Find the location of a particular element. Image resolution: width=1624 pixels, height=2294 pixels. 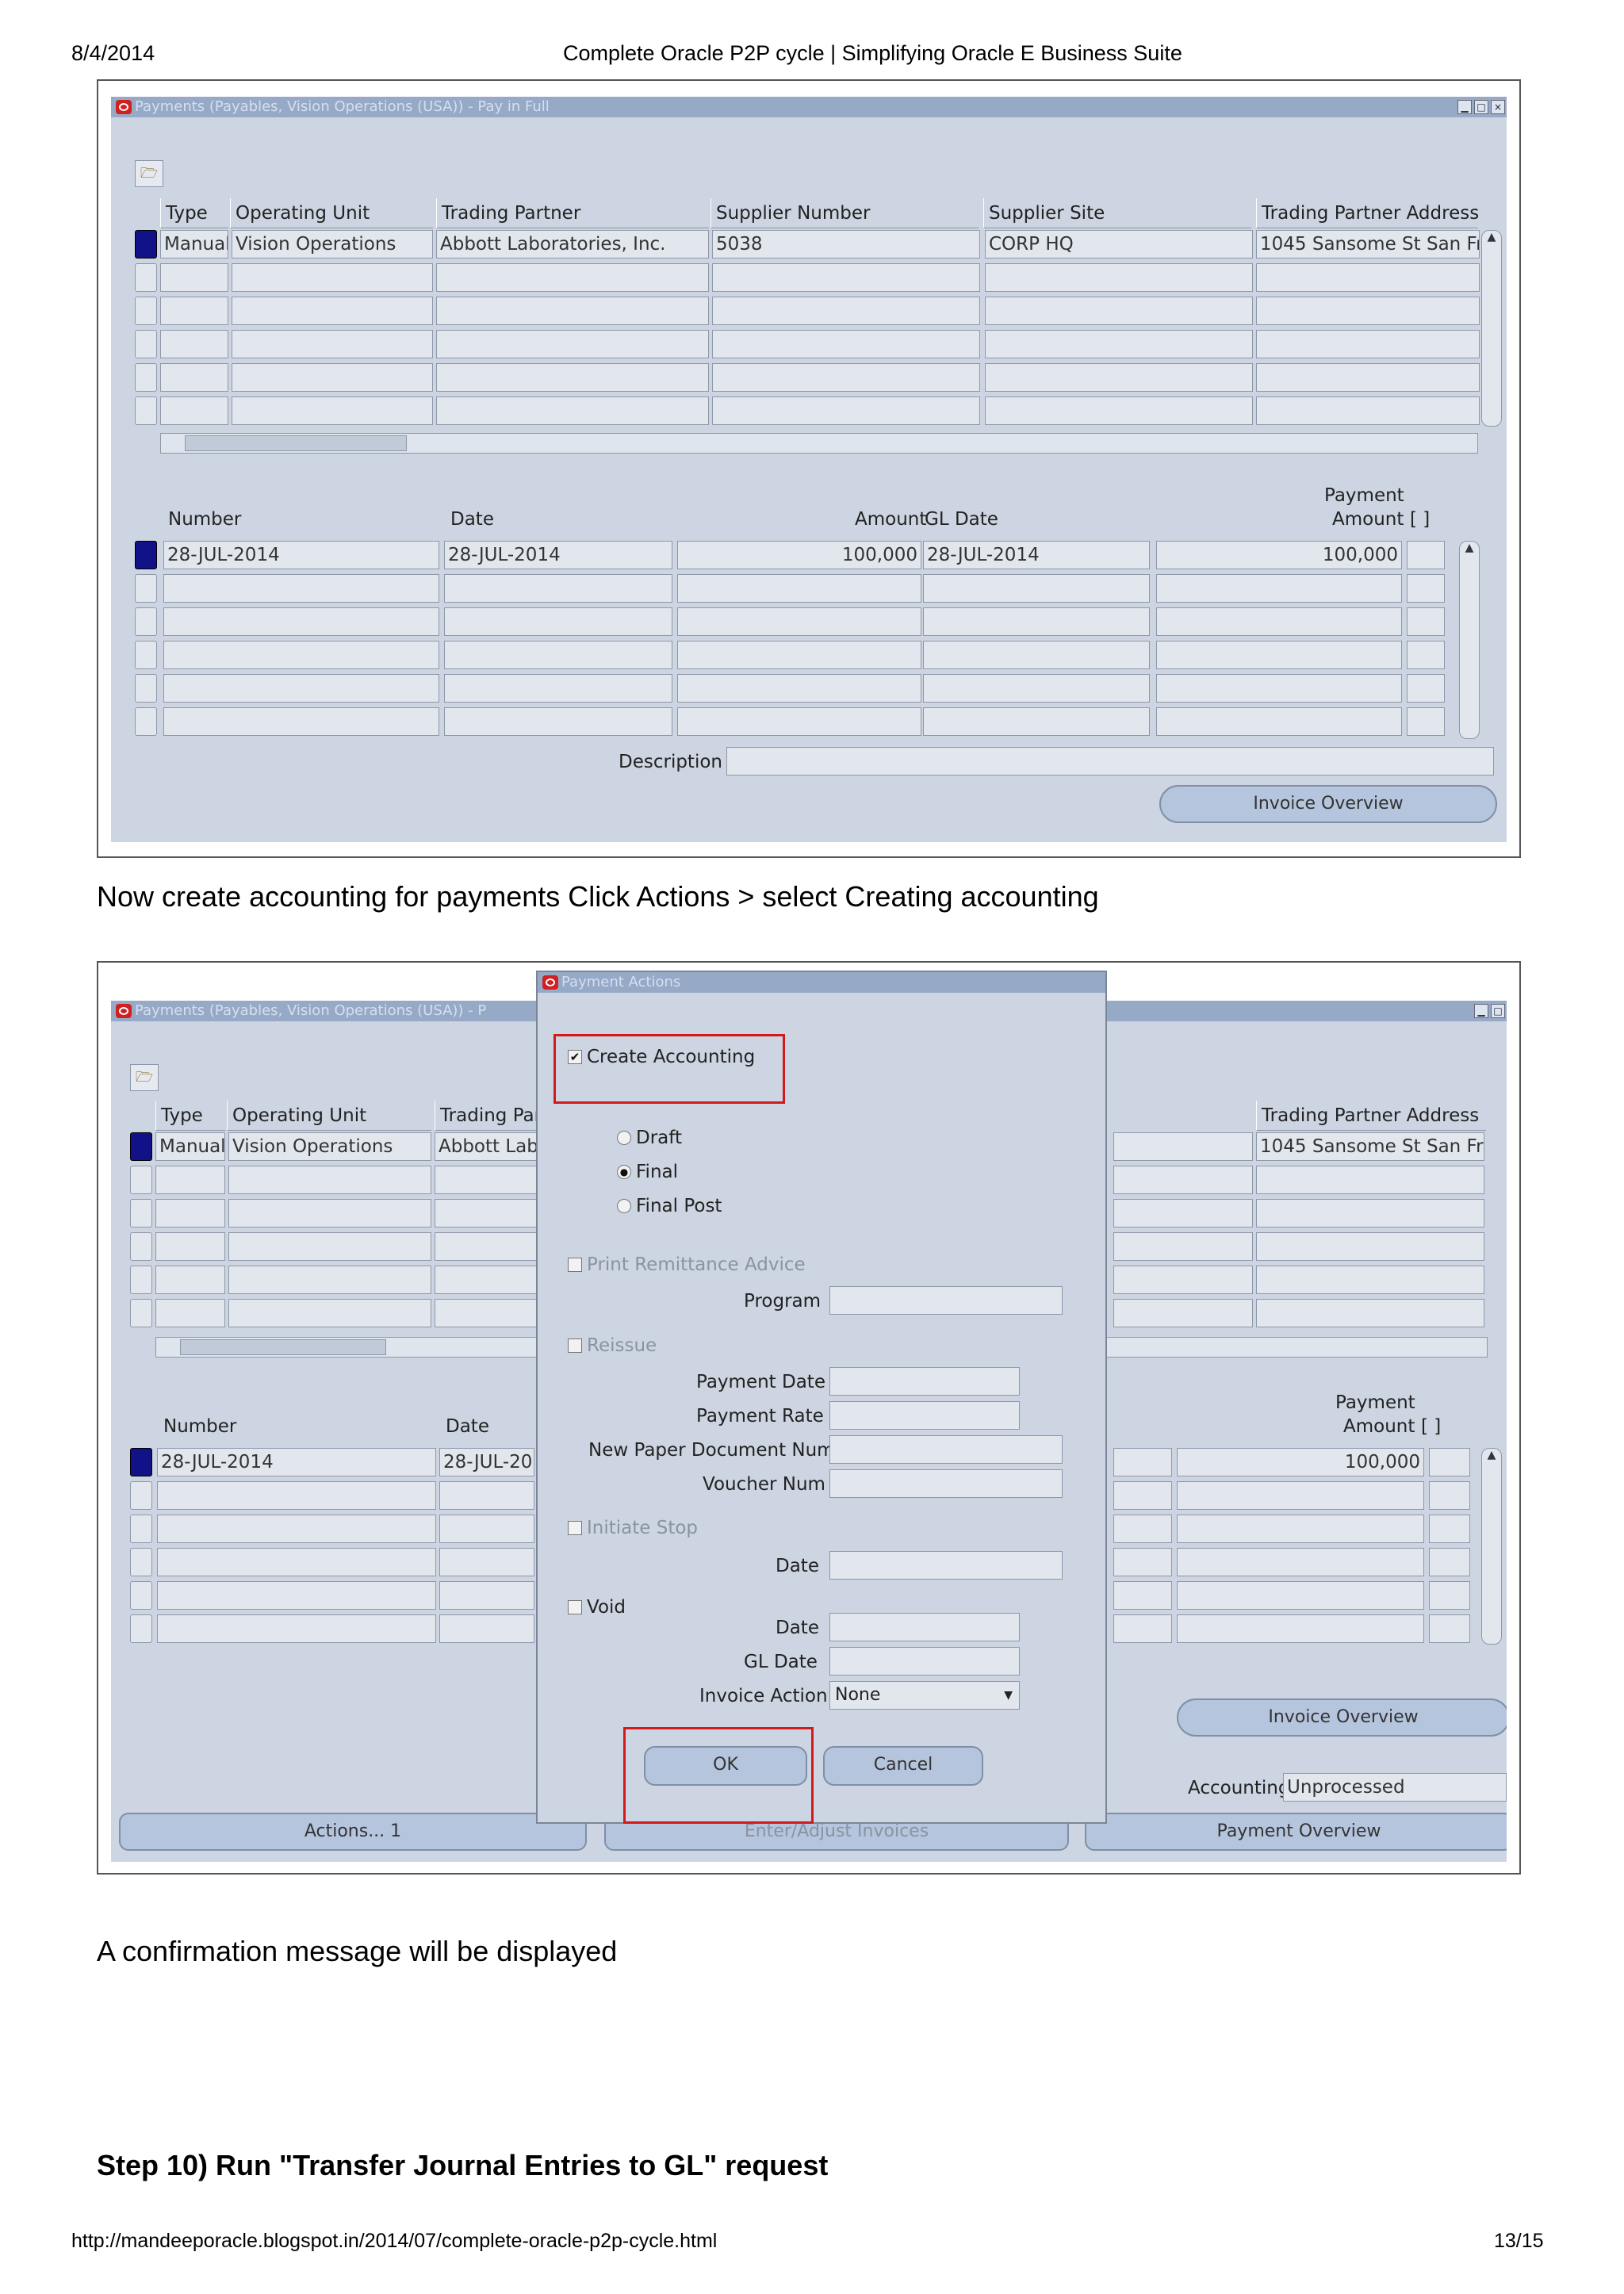

row-indicator-current is located at coordinates (141, 1147).